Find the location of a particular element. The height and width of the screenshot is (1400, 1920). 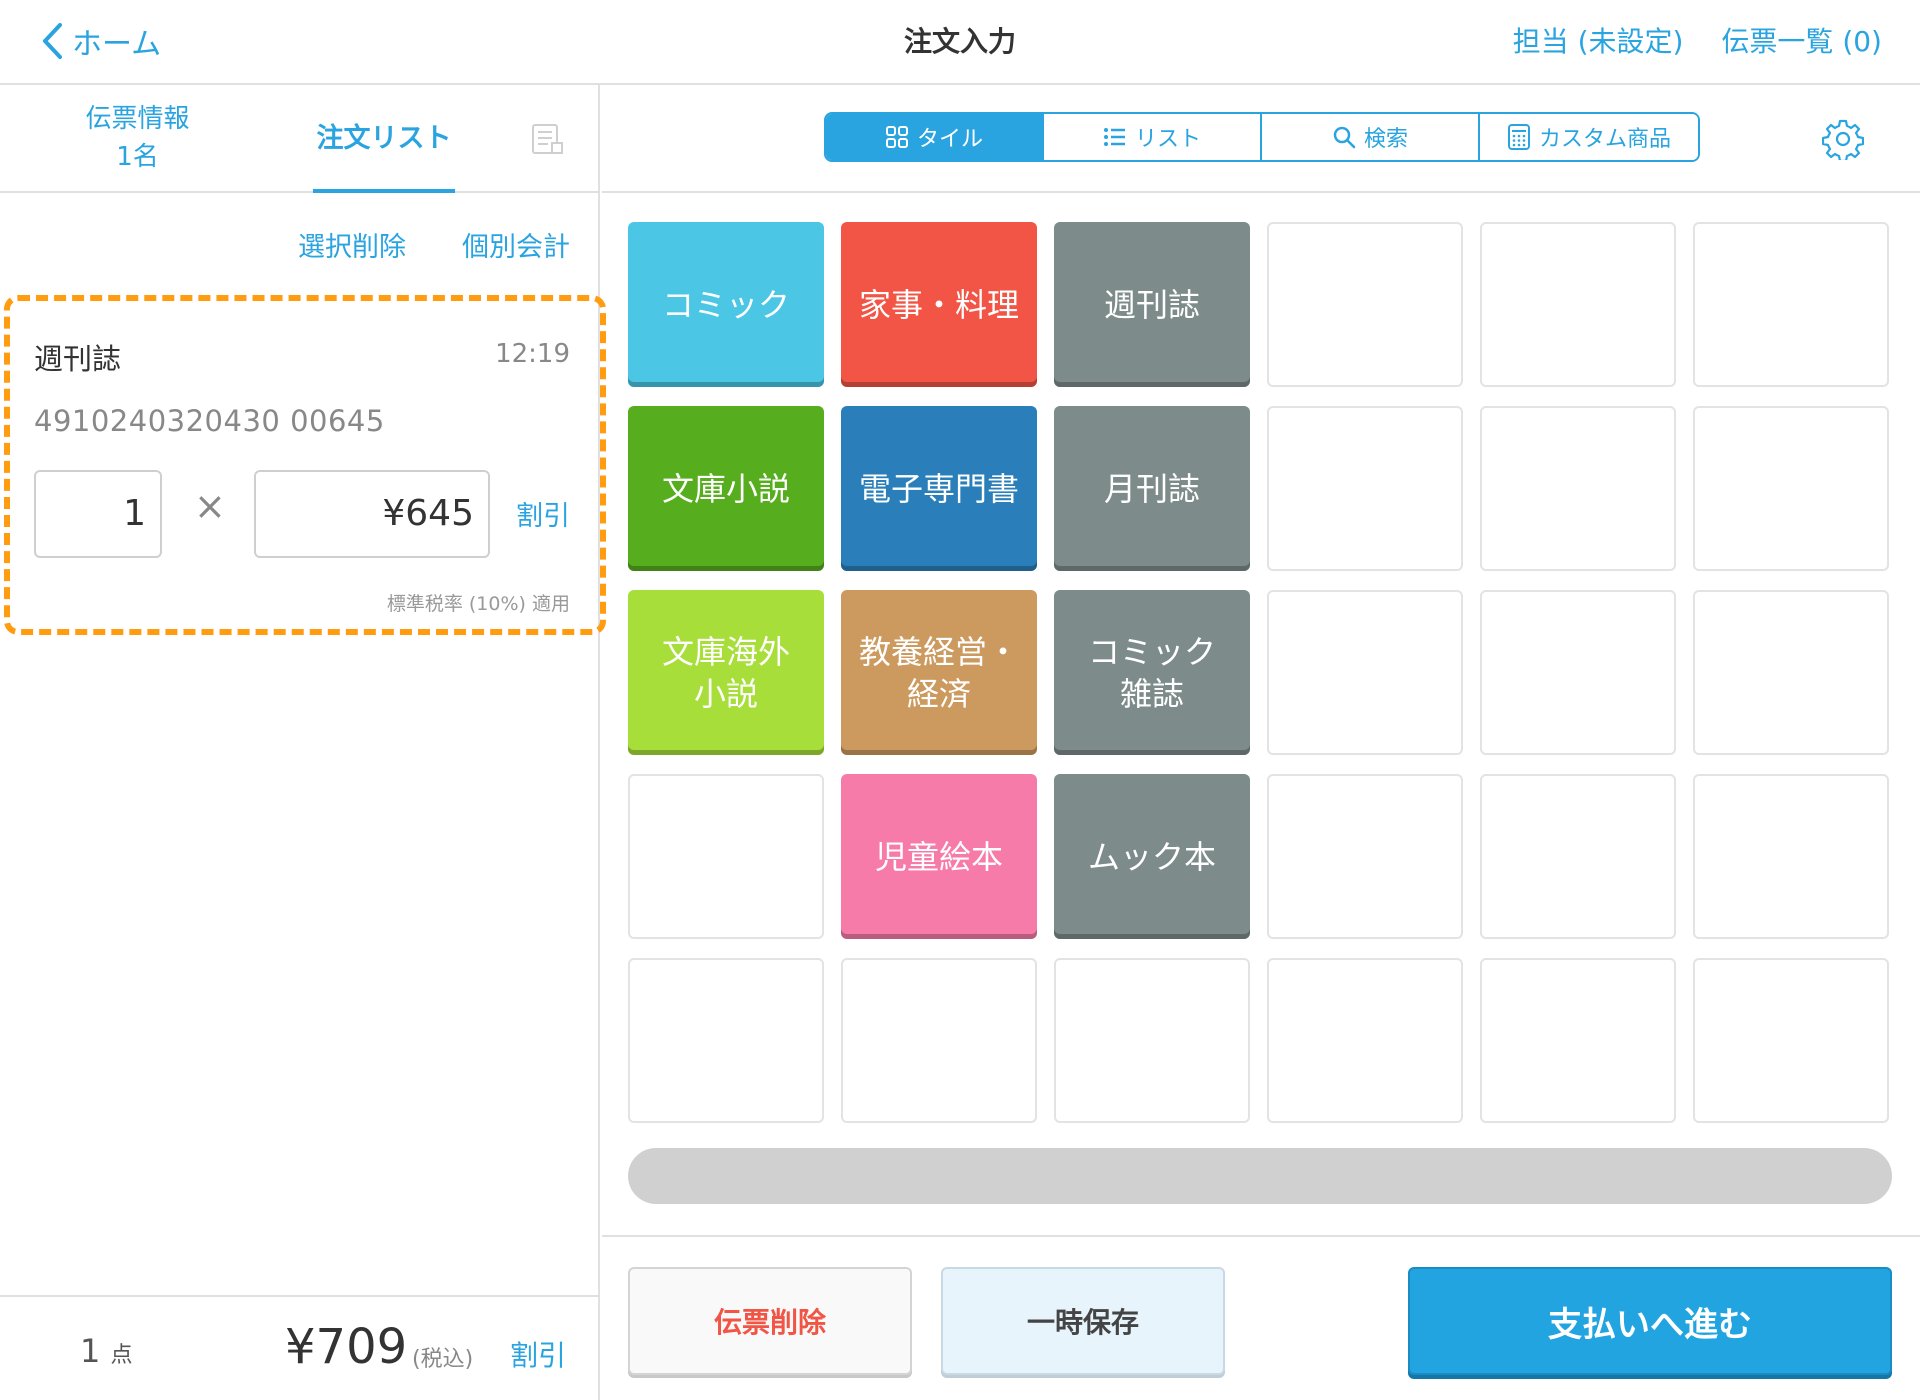

product-tile: ムック本 is located at coordinates (1152, 856).